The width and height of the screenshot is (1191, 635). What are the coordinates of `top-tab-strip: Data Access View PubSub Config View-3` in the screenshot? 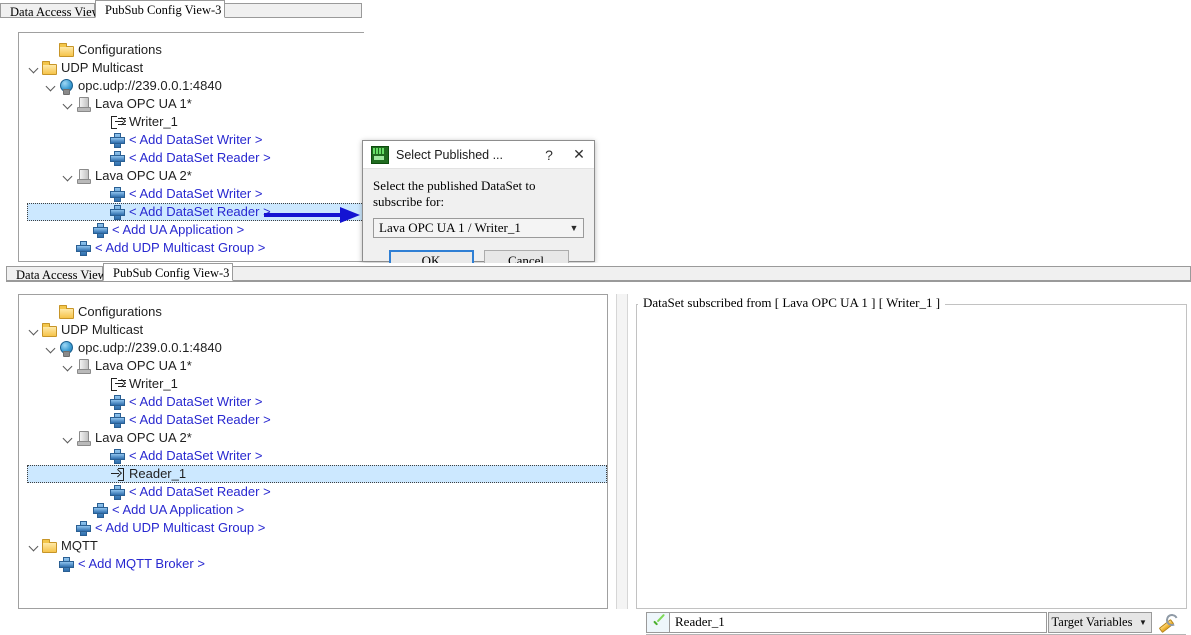 It's located at (181, 9).